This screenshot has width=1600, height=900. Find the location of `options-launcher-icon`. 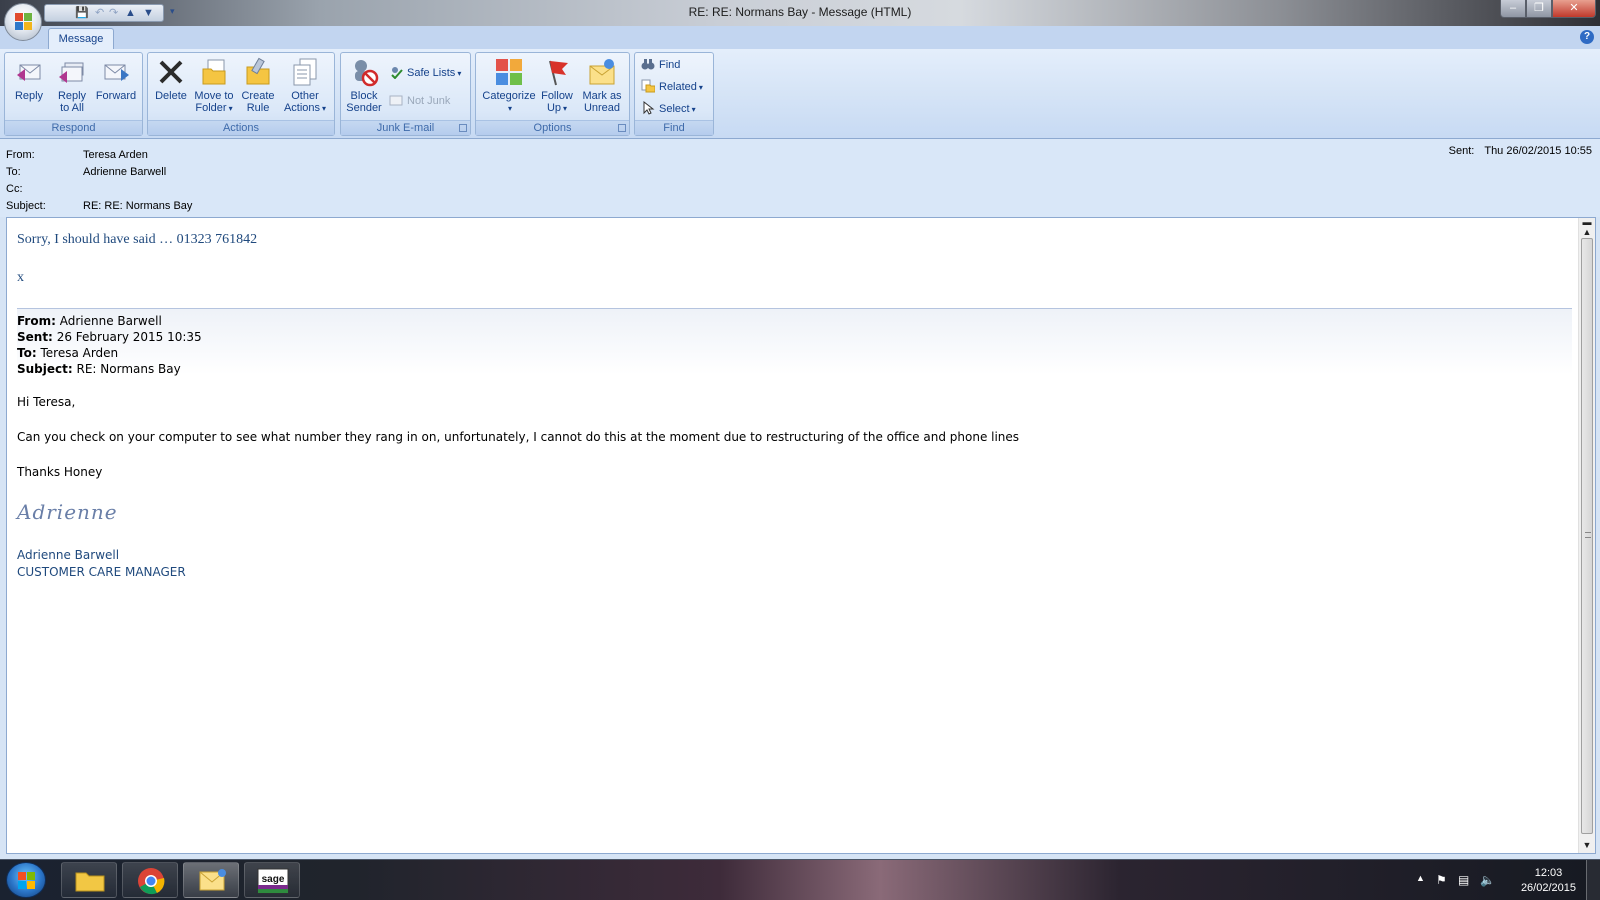

options-launcher-icon is located at coordinates (622, 128).